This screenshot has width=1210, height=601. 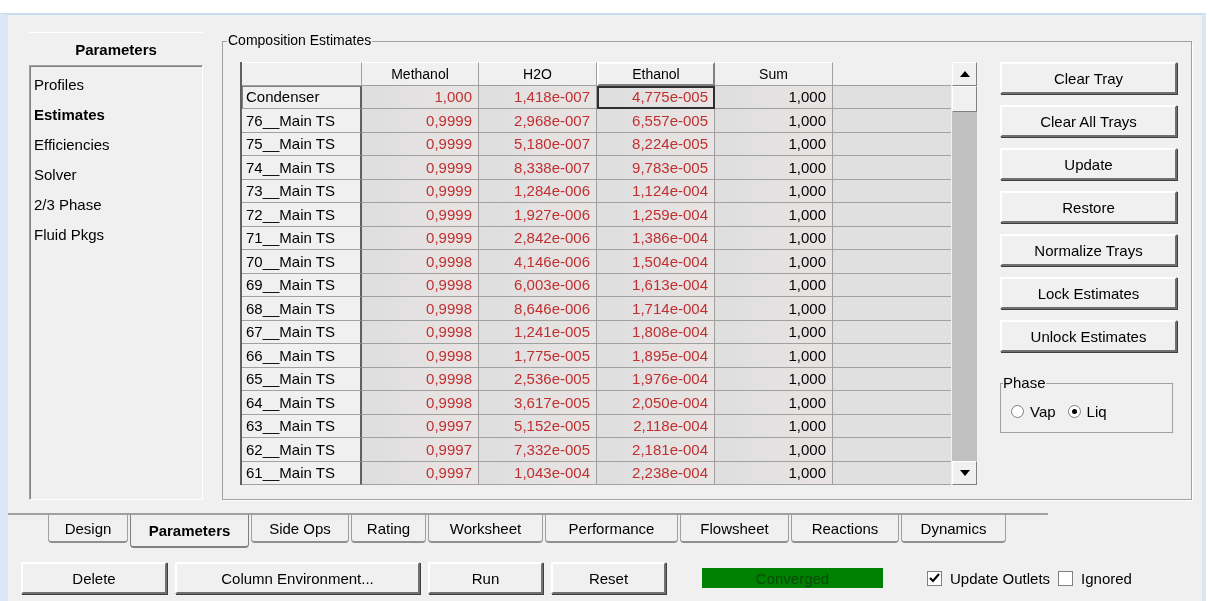 I want to click on table-cell: 5,152e-005, so click(x=538, y=426).